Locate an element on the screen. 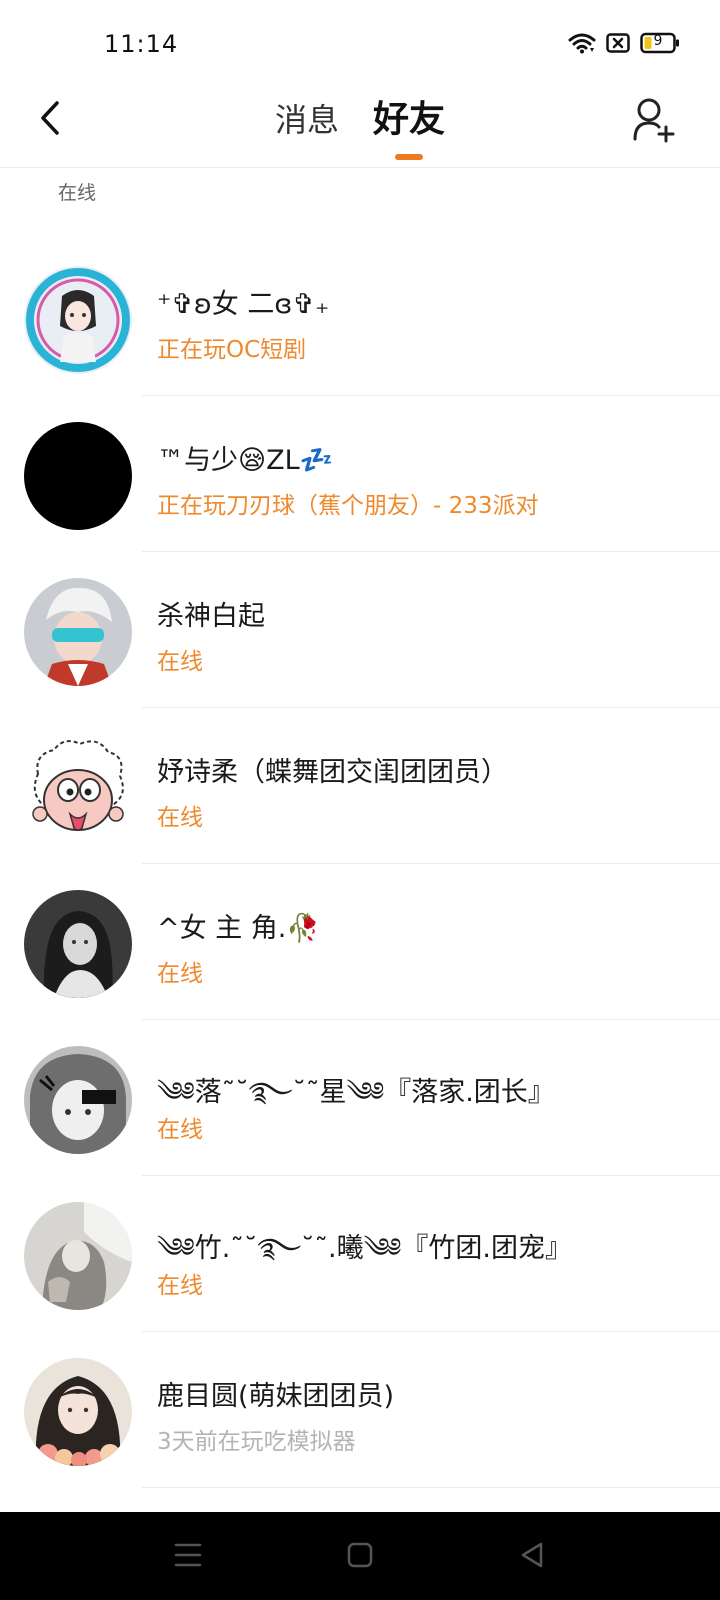  friend-row: 鹿目圆(萌妹团团员) 3天前在玩吃模拟器 is located at coordinates (360, 1410).